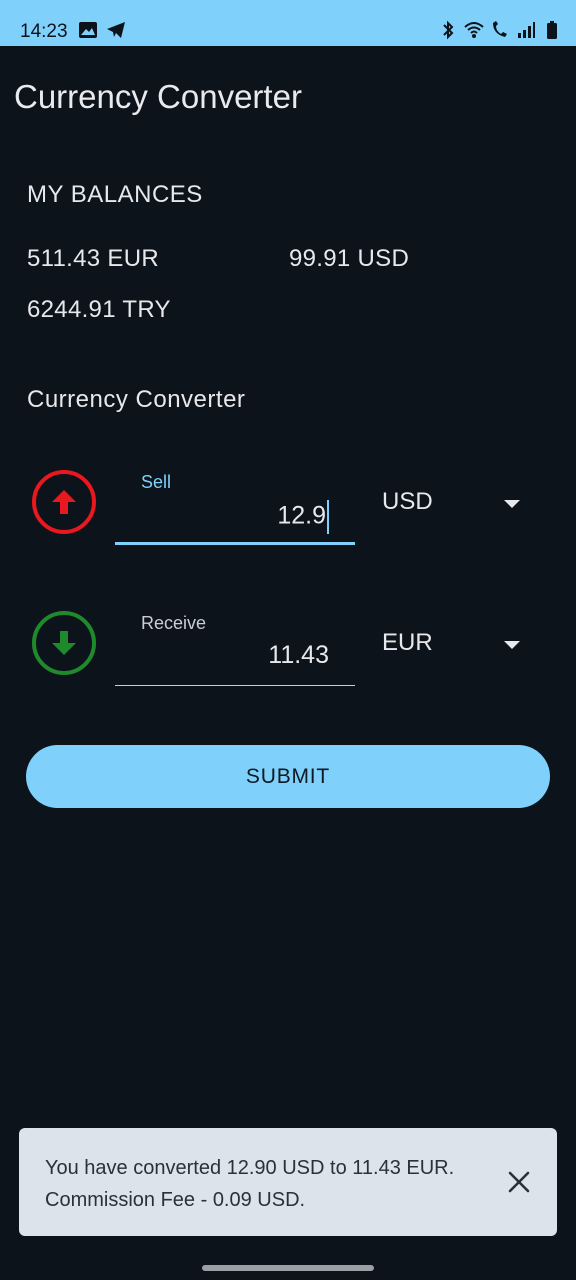  I want to click on sell-amount-input: Sell 12.9, so click(235, 506).